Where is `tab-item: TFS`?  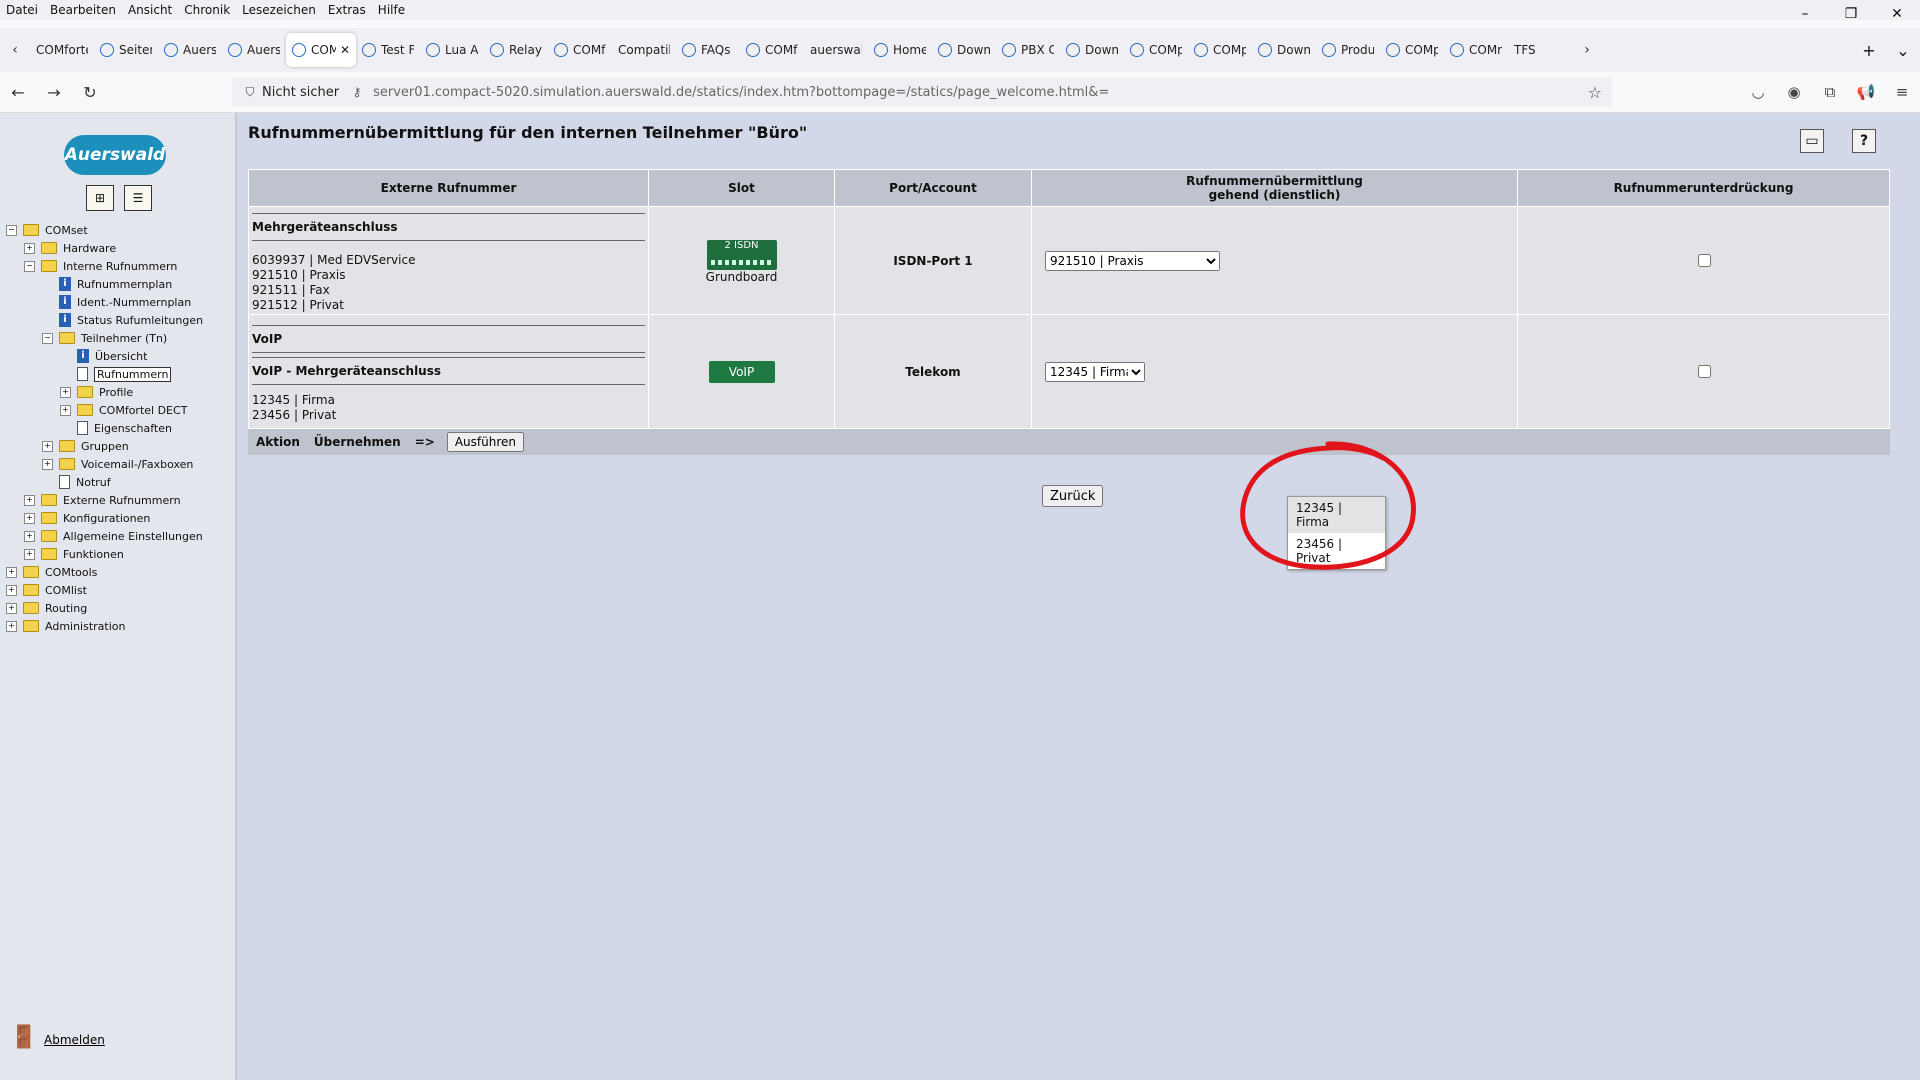
tab-item: TFS is located at coordinates (1540, 50).